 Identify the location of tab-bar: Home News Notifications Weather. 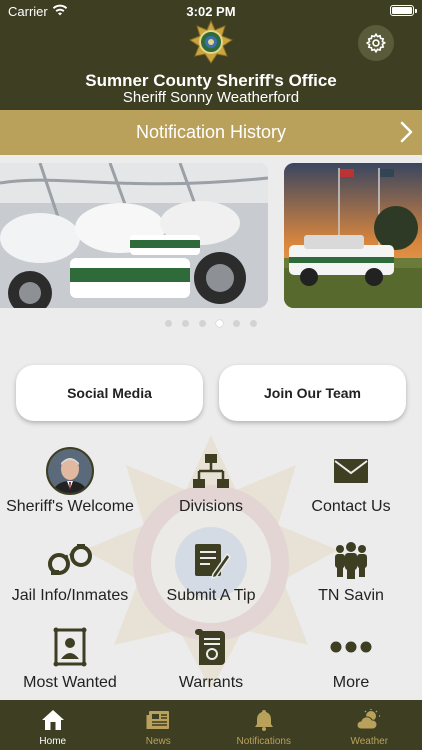
(211, 725).